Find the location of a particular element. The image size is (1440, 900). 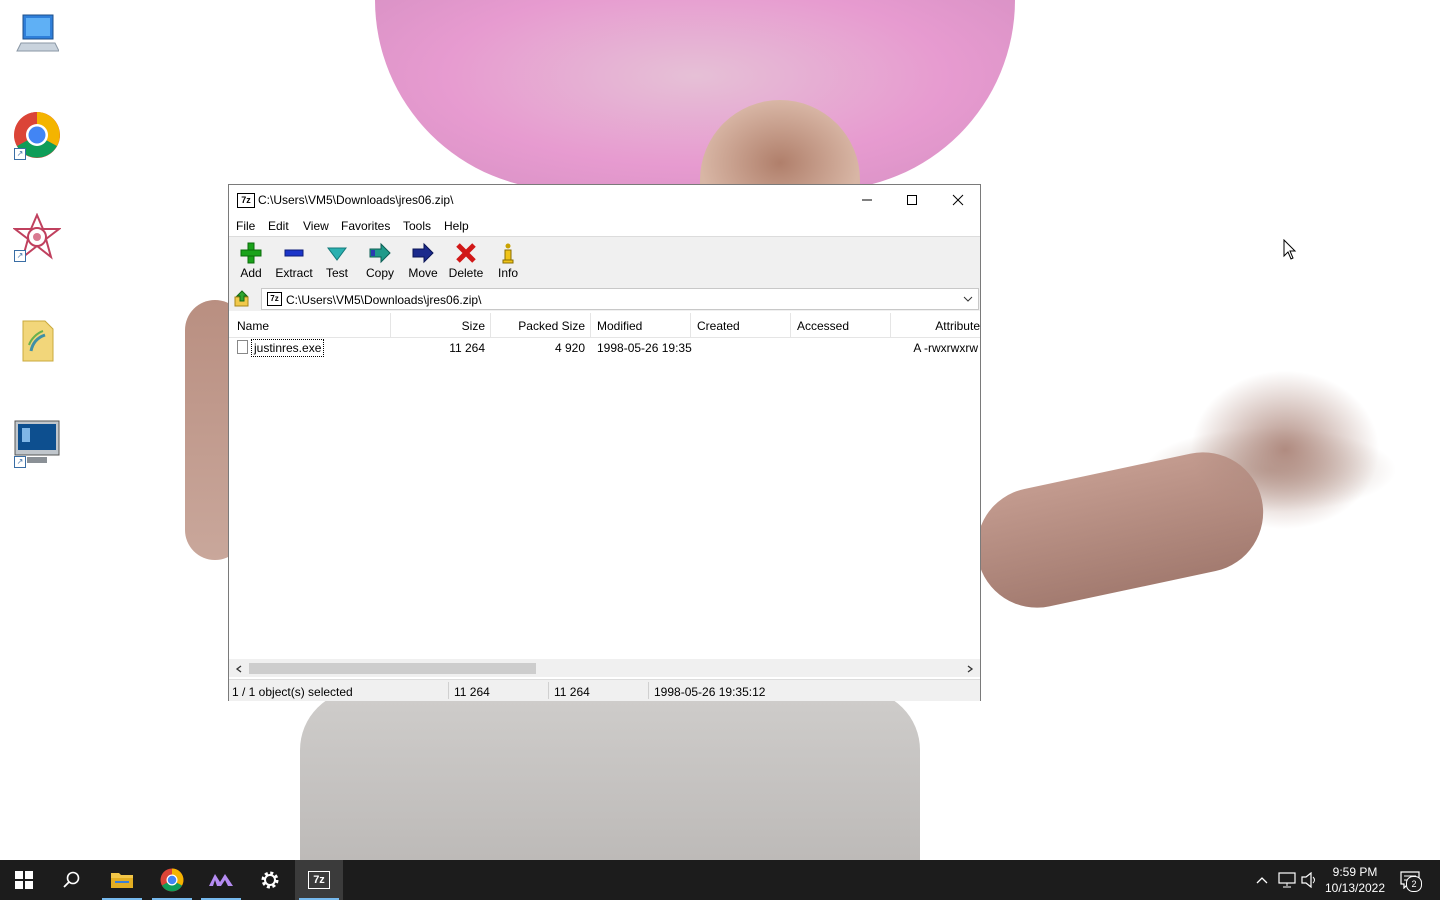

chevron-down-icon is located at coordinates (968, 299).